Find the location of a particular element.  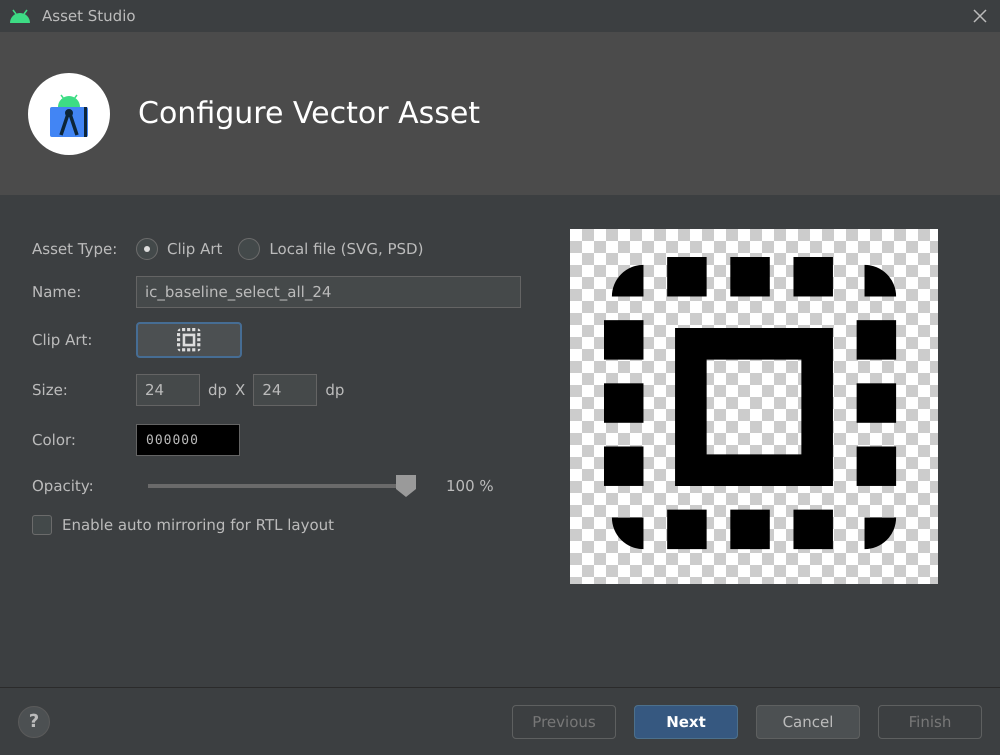

clip-art-button is located at coordinates (189, 340).